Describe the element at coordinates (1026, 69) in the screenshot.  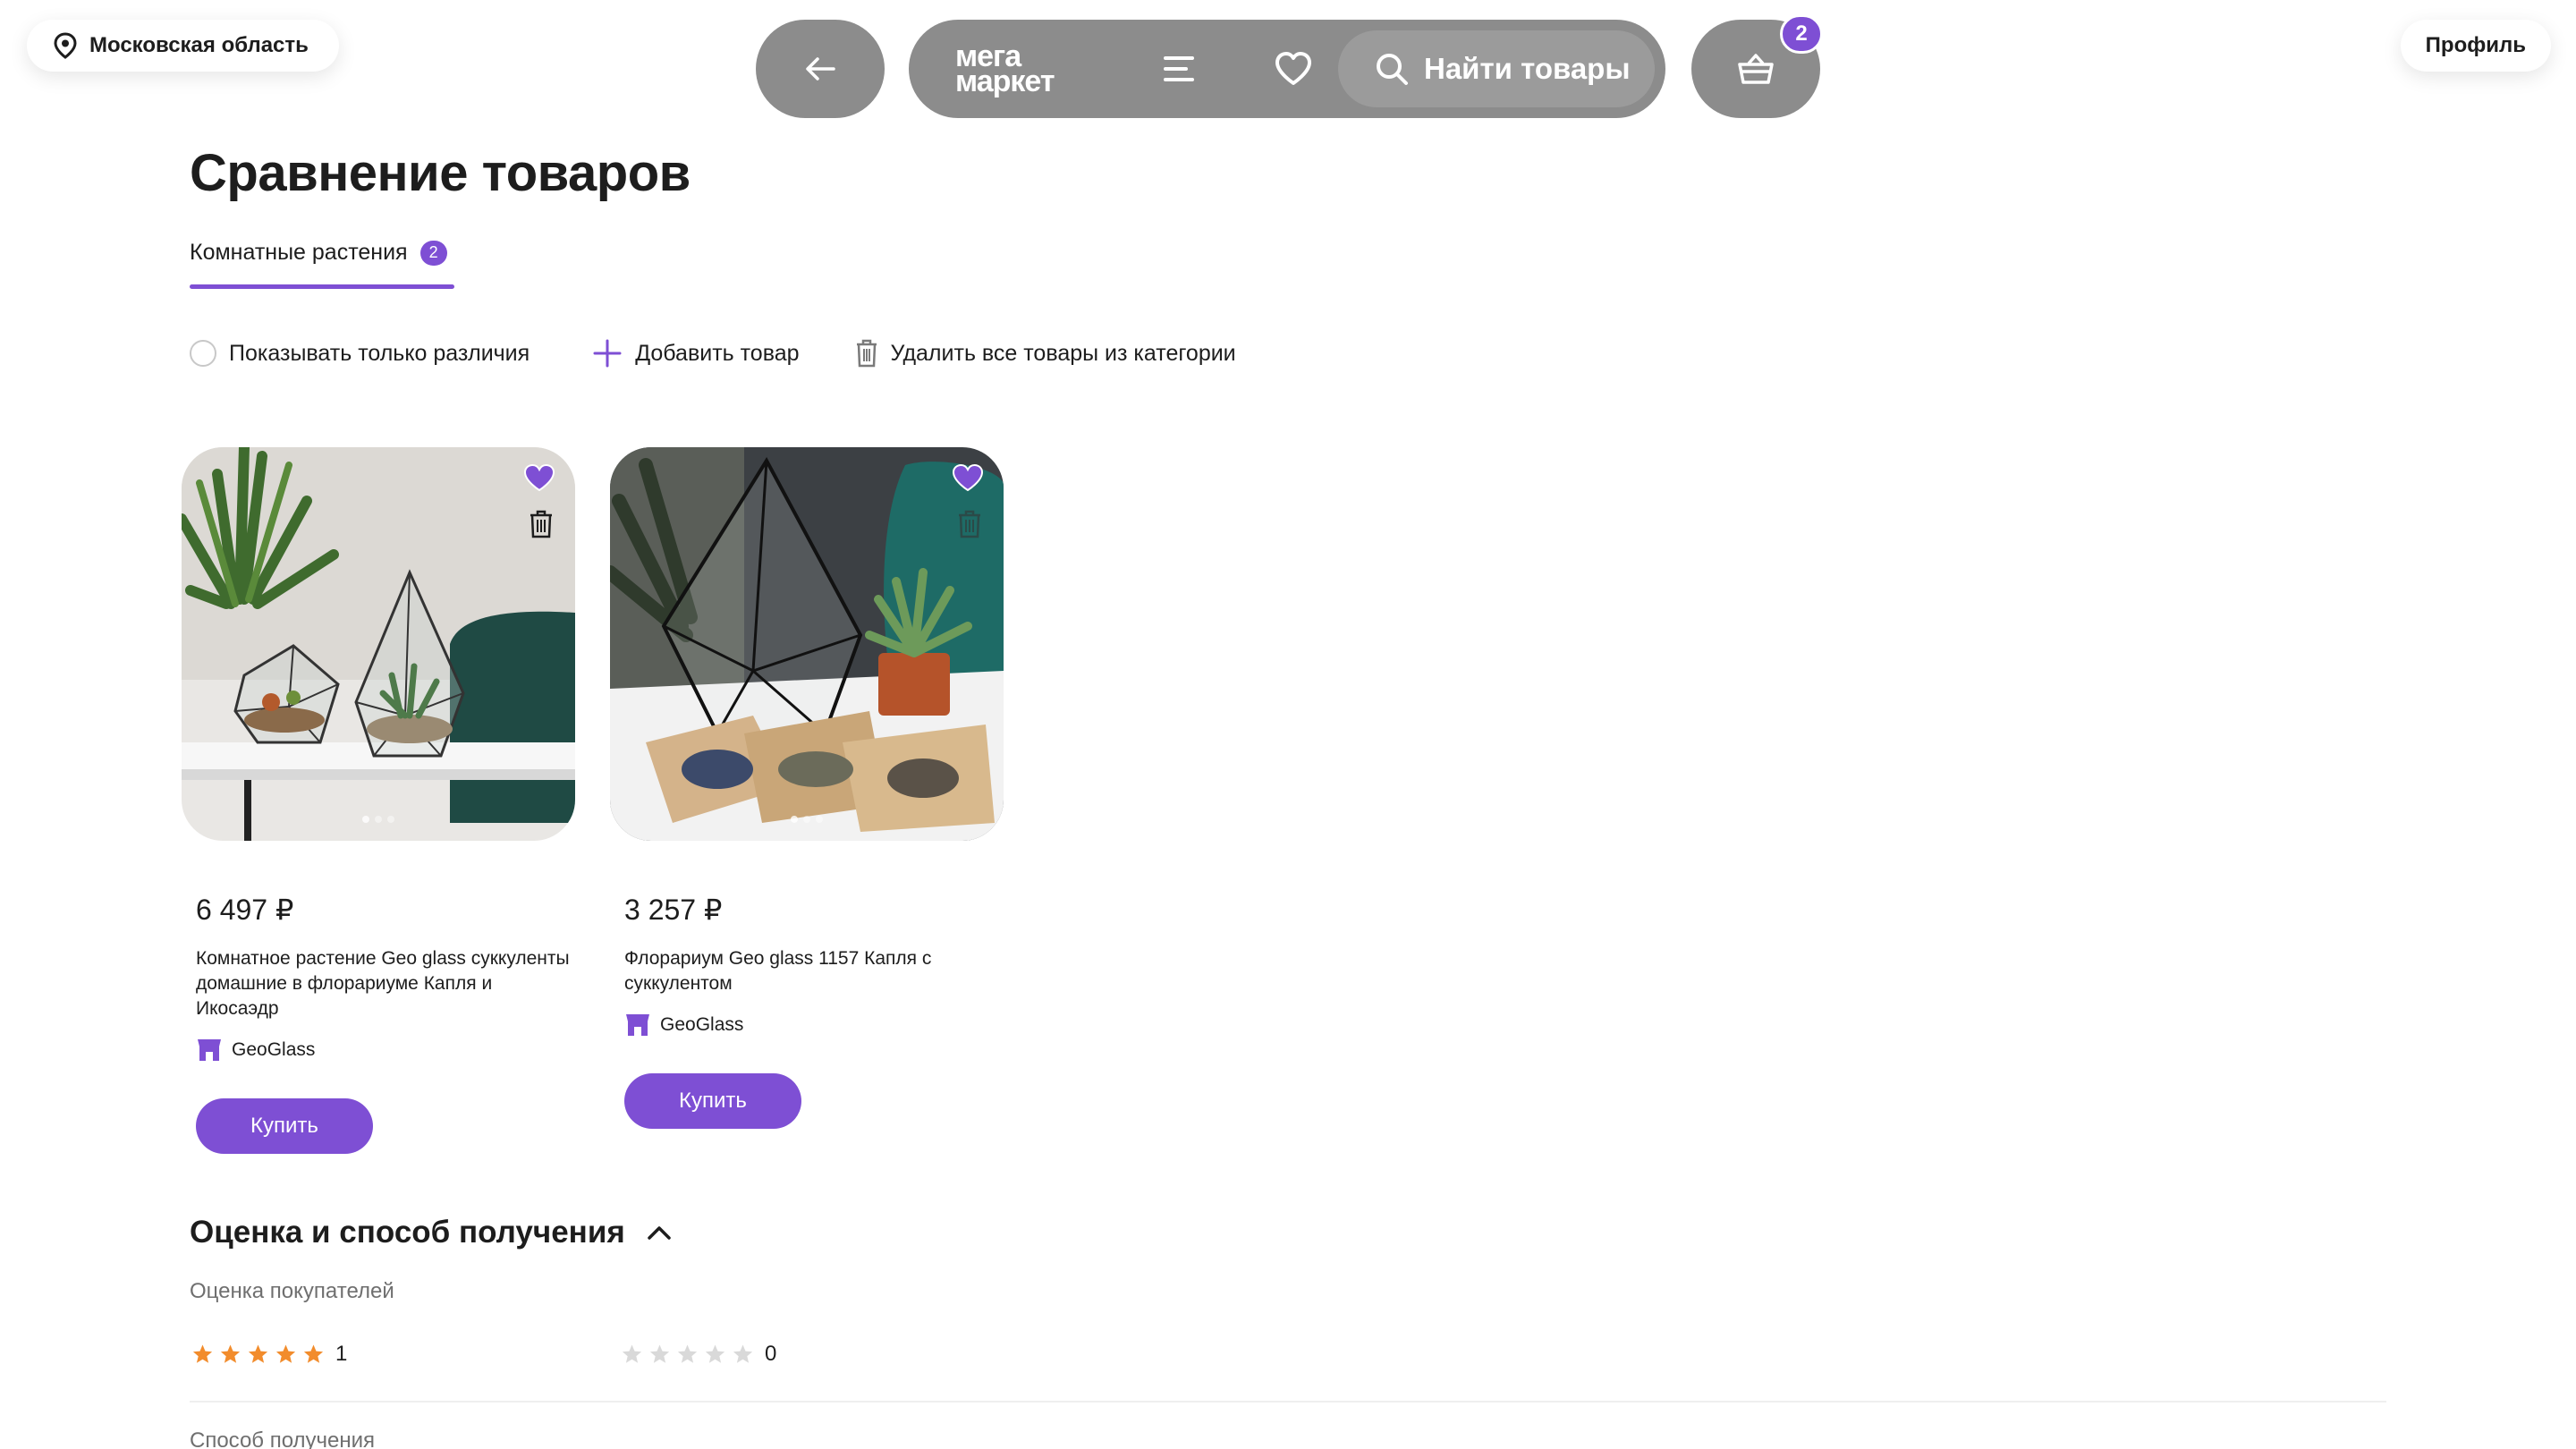
I see `megamarket-logo: мега маркет` at that location.